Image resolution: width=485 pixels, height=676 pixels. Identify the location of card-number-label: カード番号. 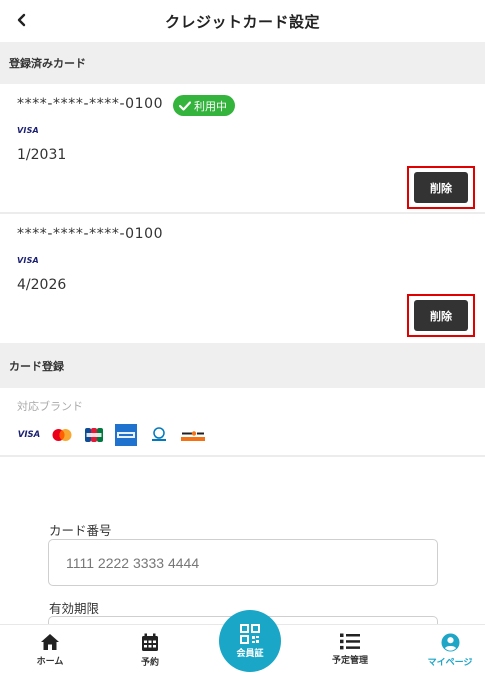
(80, 530).